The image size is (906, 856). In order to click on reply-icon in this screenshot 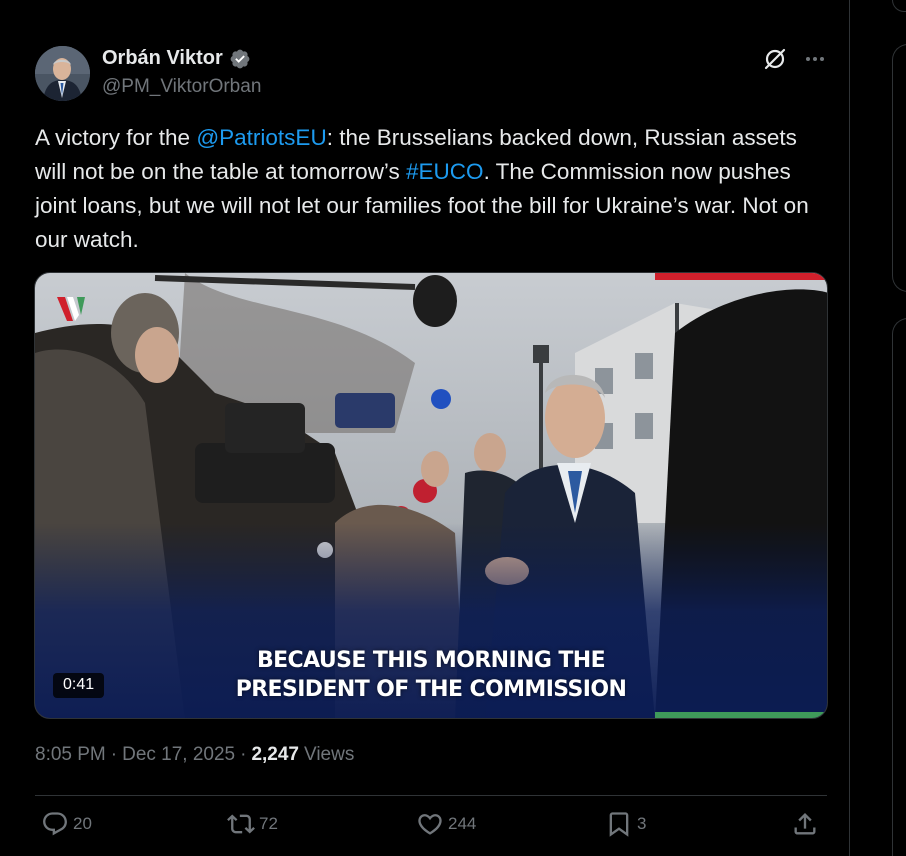, I will do `click(55, 824)`.